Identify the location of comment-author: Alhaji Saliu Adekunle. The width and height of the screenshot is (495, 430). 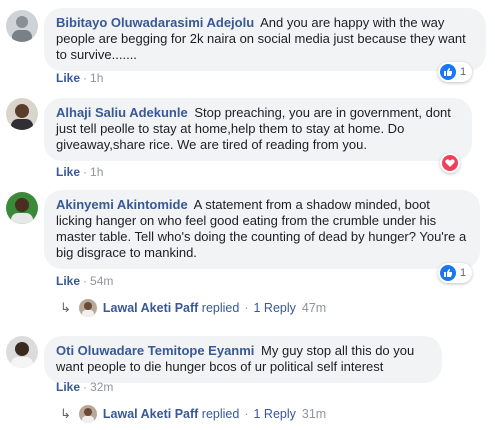
(122, 112).